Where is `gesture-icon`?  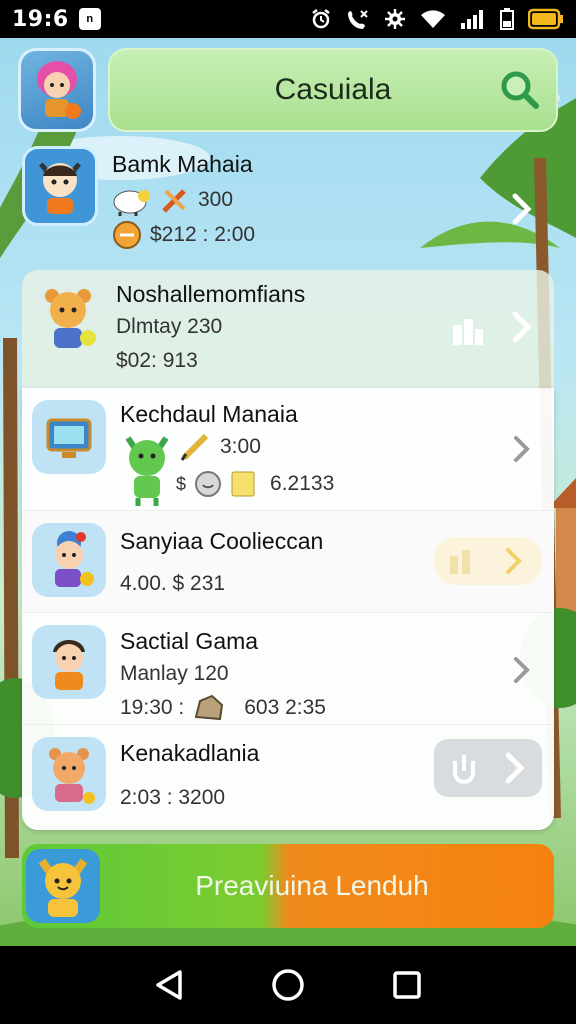
gesture-icon is located at coordinates (464, 769).